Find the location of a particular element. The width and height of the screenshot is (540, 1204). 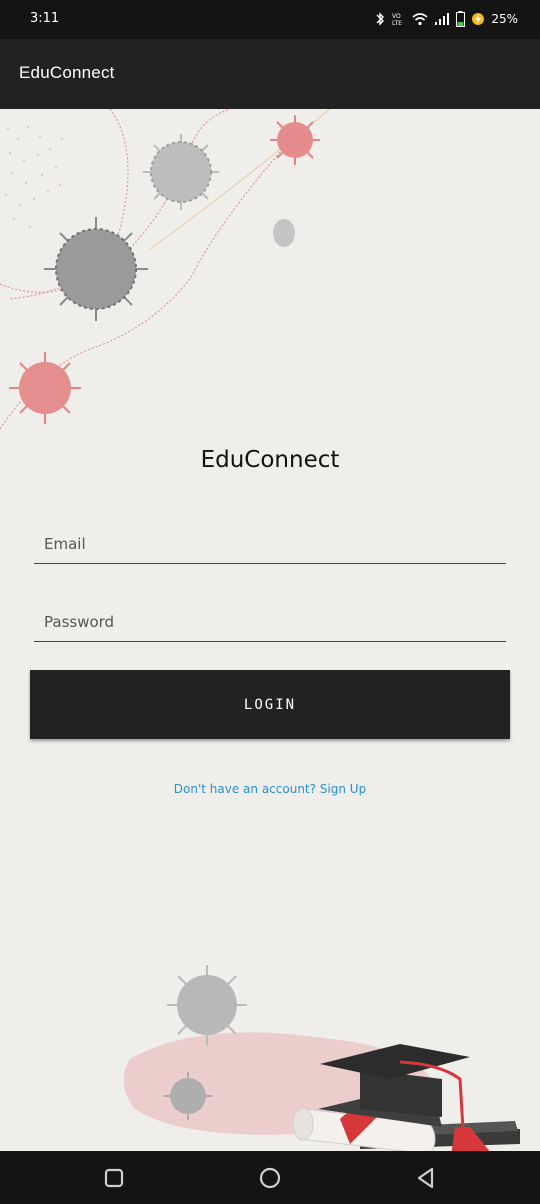

charging-icon is located at coordinates (478, 19).